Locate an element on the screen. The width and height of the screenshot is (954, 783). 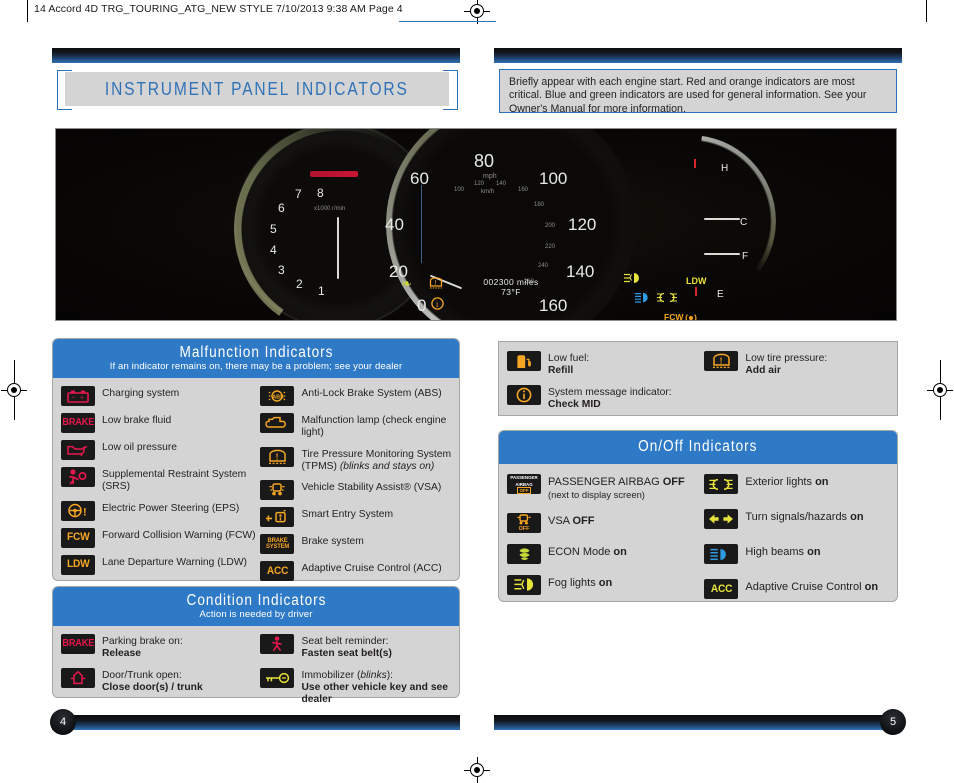
list-item-label: Adaptive Cruise Control (ACC) is located at coordinates (371, 569).